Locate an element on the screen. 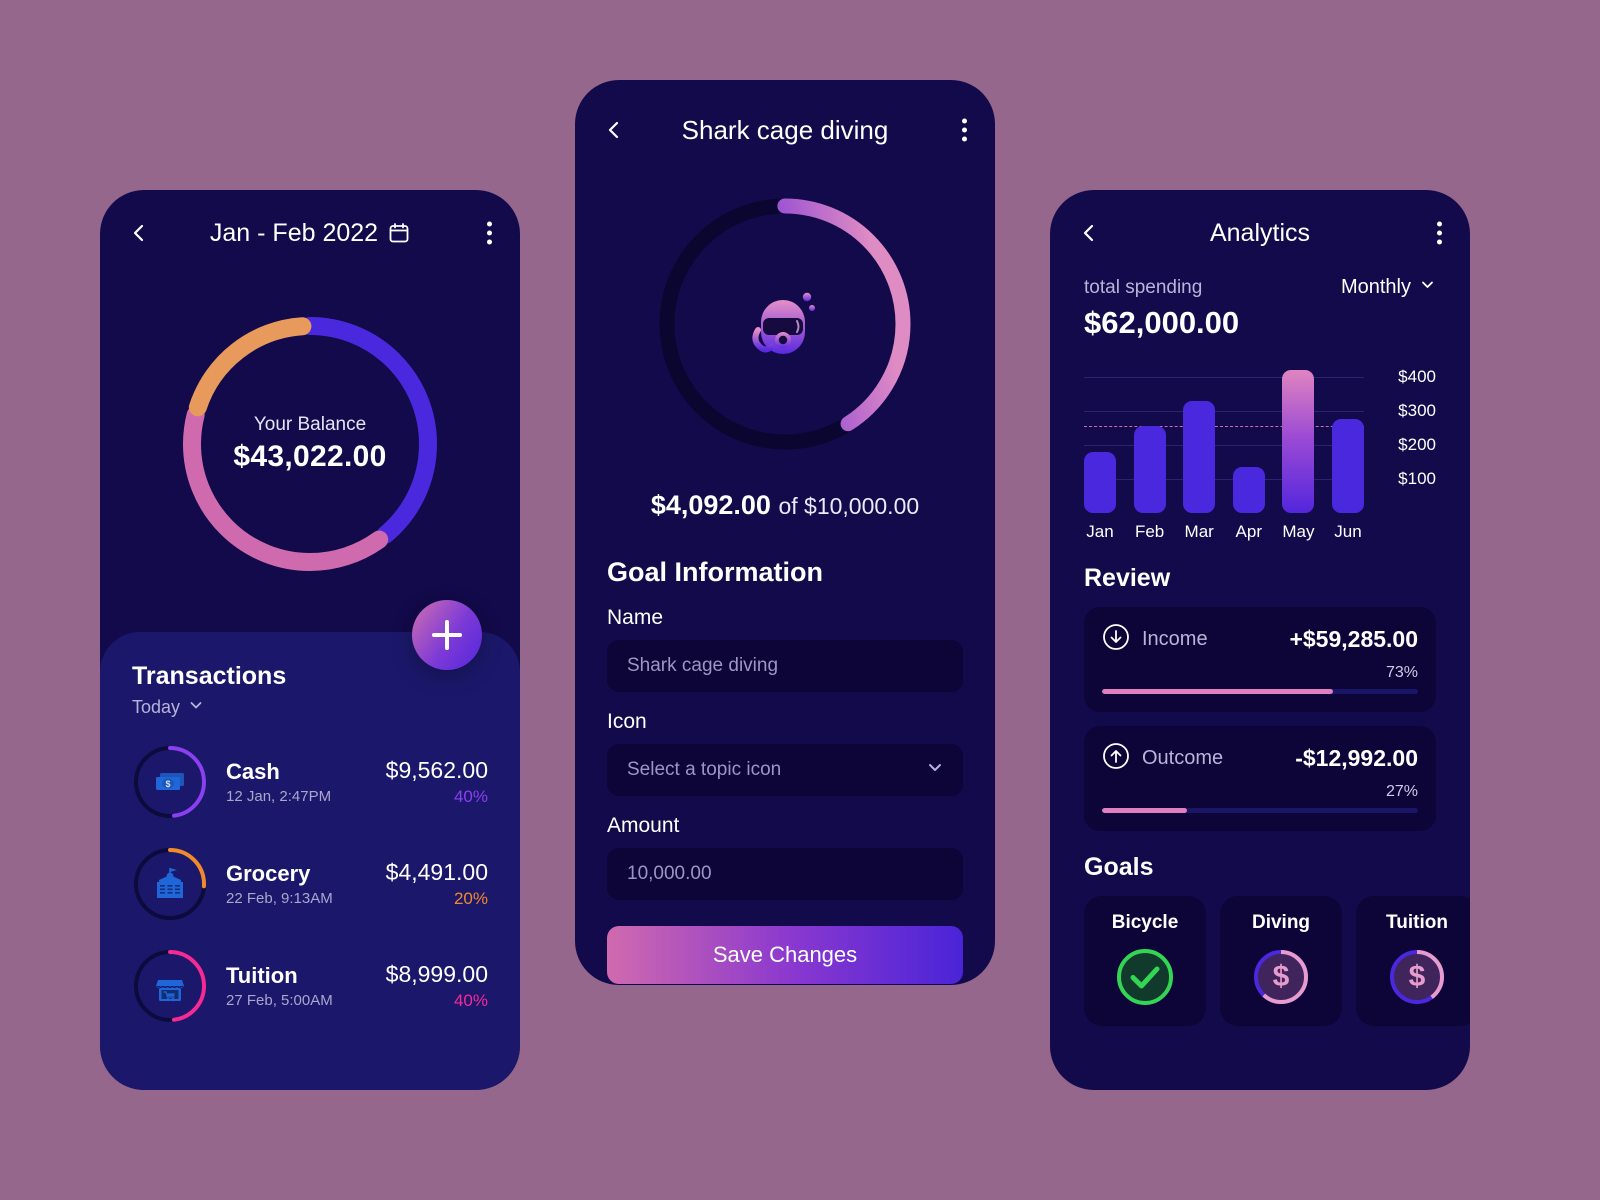 The height and width of the screenshot is (1200, 1600). transaction-date: 27 Feb, 5:00AM is located at coordinates (279, 1000).